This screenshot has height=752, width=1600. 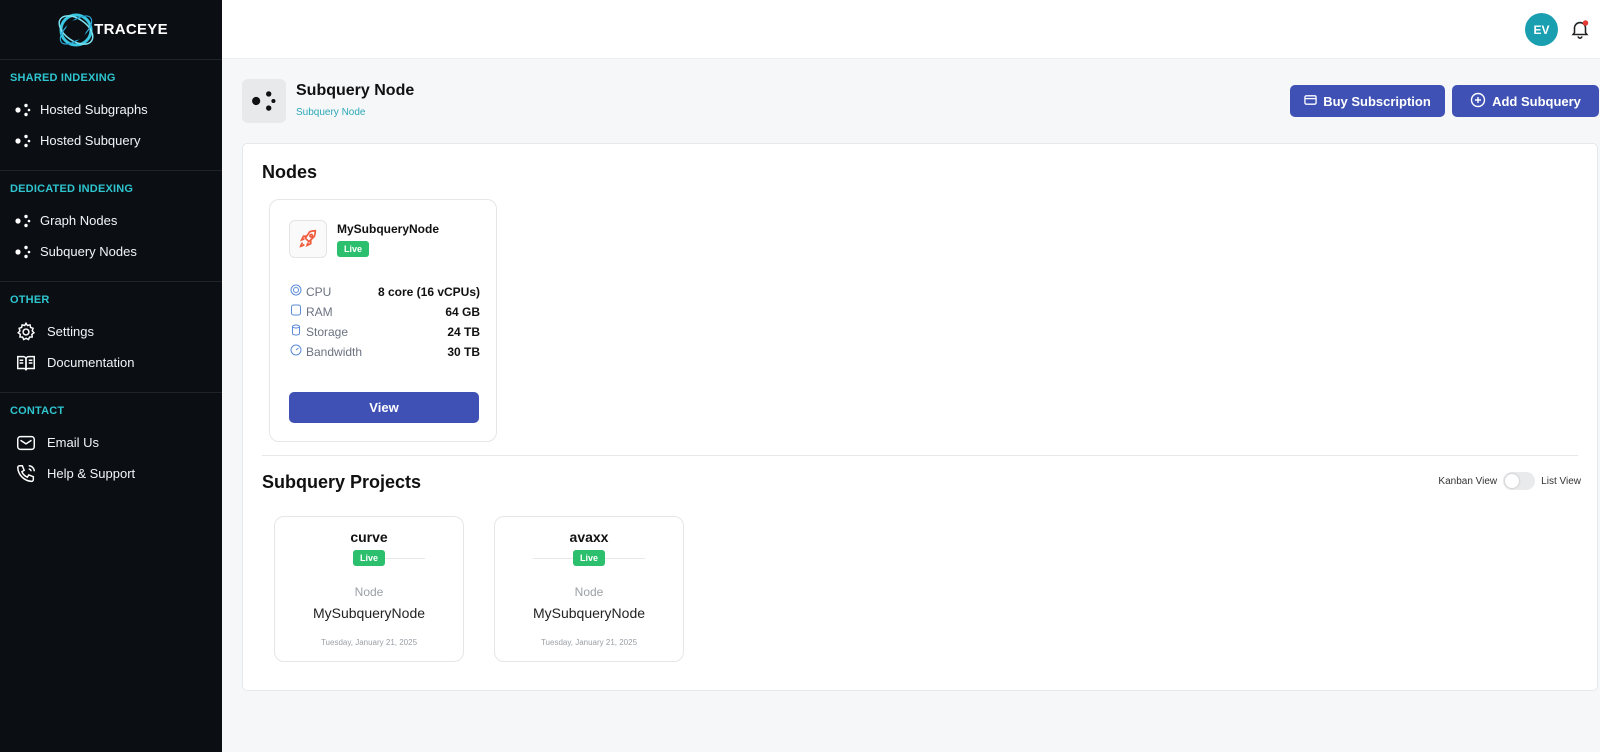 I want to click on sidebar-item-documentation: Documentation, so click(x=111, y=362).